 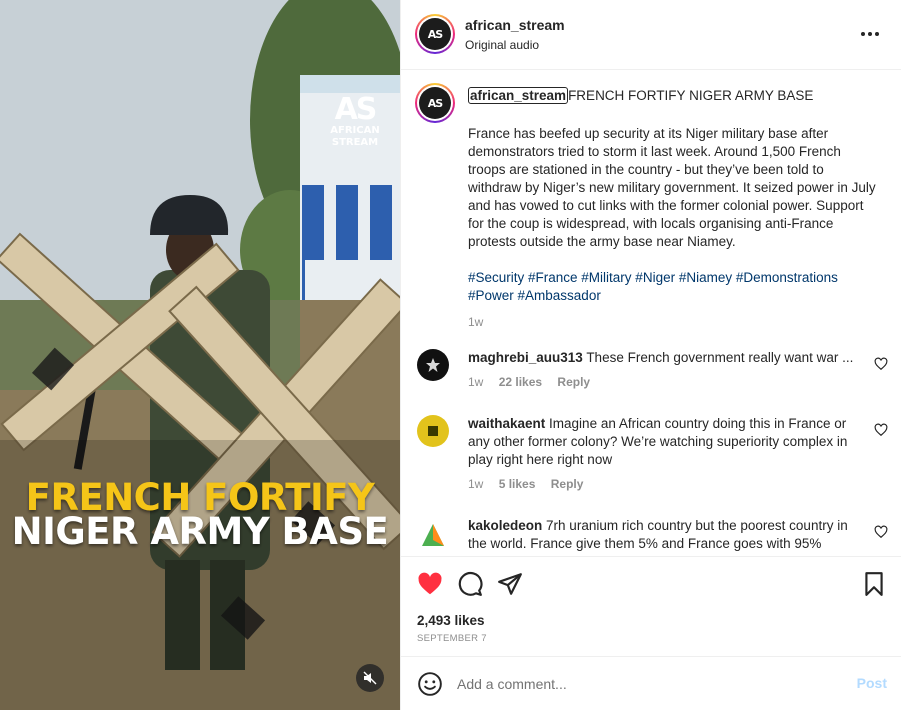 I want to click on badge-avatar-icon, so click(x=433, y=431).